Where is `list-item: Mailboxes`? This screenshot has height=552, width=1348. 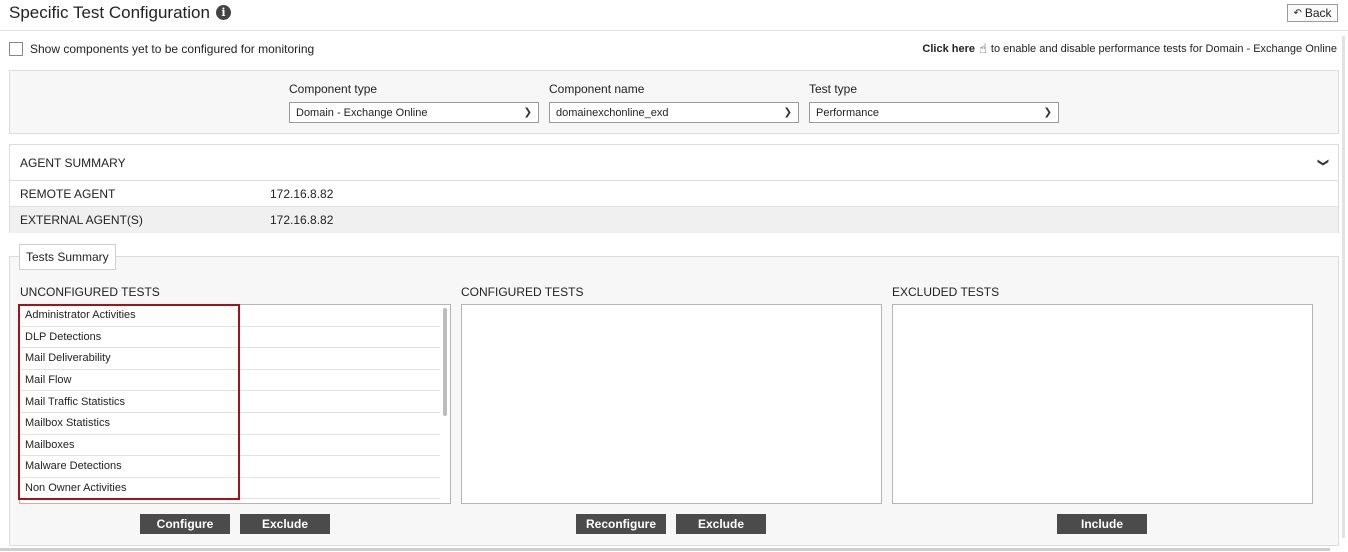 list-item: Mailboxes is located at coordinates (230, 446).